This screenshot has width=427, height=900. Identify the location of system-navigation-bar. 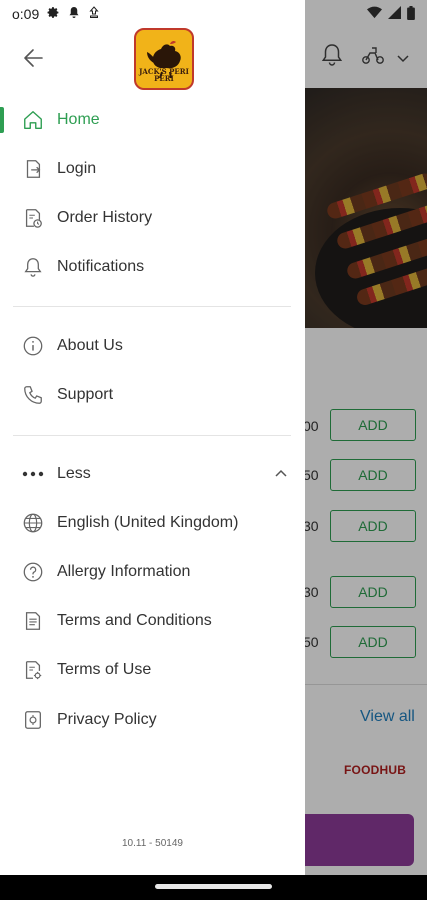
(213, 887).